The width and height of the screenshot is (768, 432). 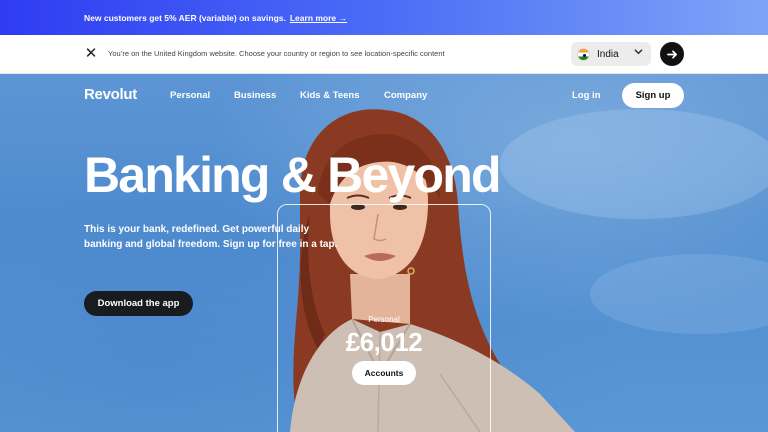 I want to click on nav-personal: Personal, so click(x=190, y=95).